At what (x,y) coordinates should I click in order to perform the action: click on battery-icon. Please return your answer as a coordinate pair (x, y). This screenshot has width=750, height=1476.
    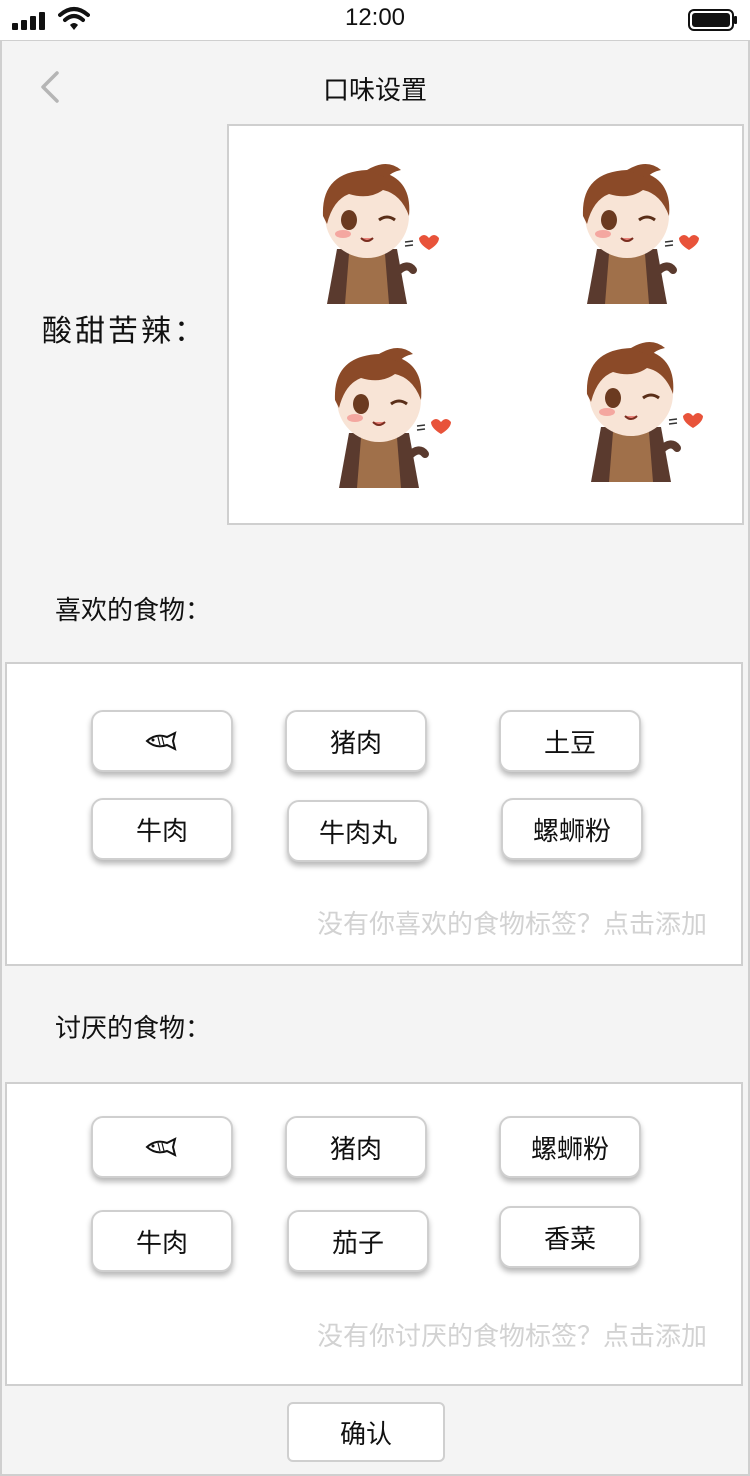
    Looking at the image, I should click on (712, 20).